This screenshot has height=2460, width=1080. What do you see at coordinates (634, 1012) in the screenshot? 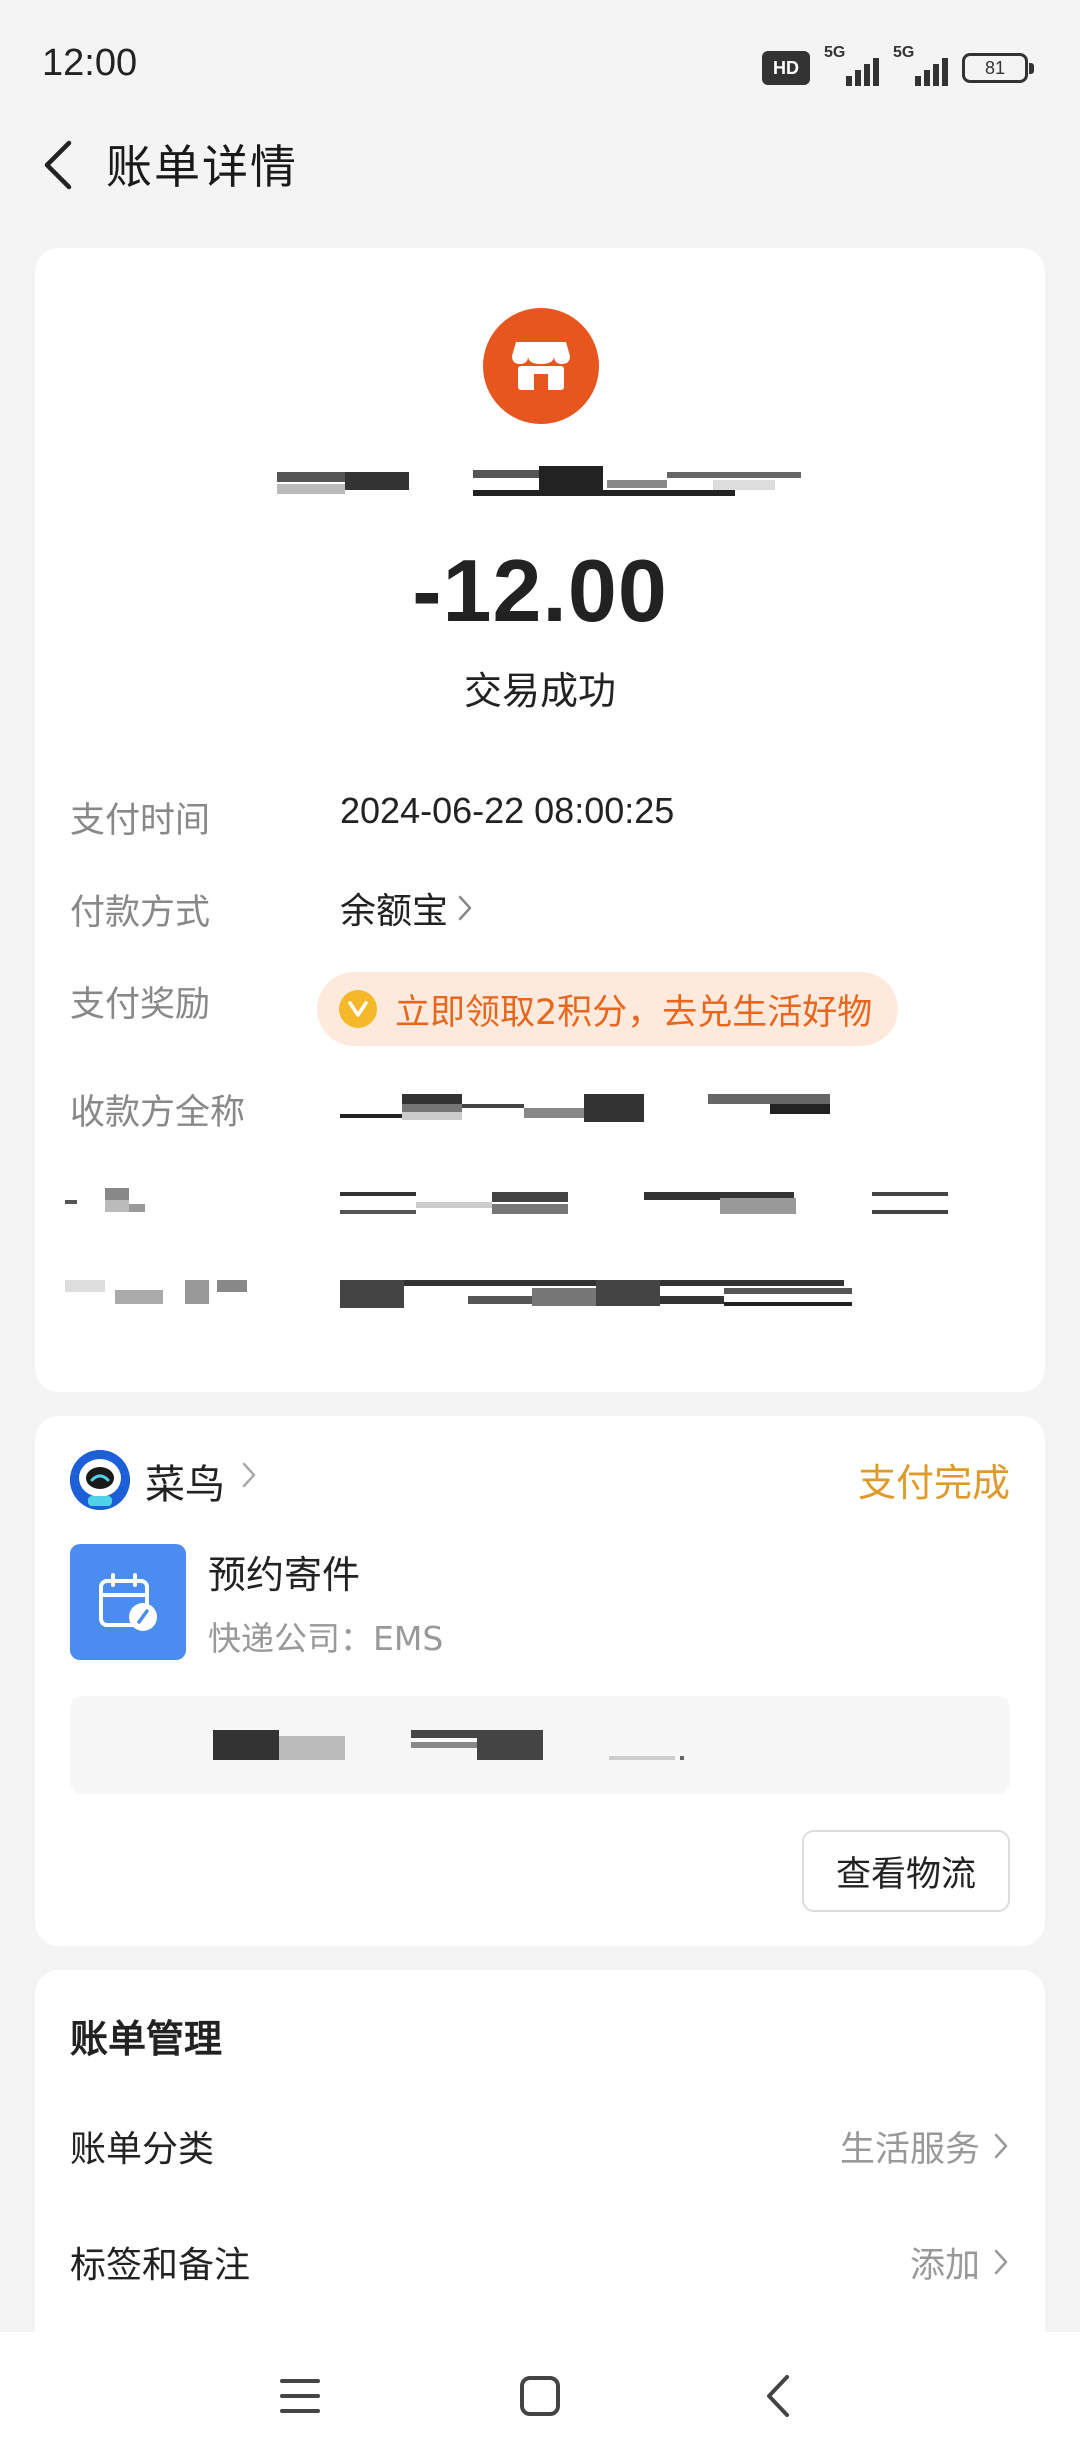
I see `reward-text: 立即领取2积分，去兑生活好物` at bounding box center [634, 1012].